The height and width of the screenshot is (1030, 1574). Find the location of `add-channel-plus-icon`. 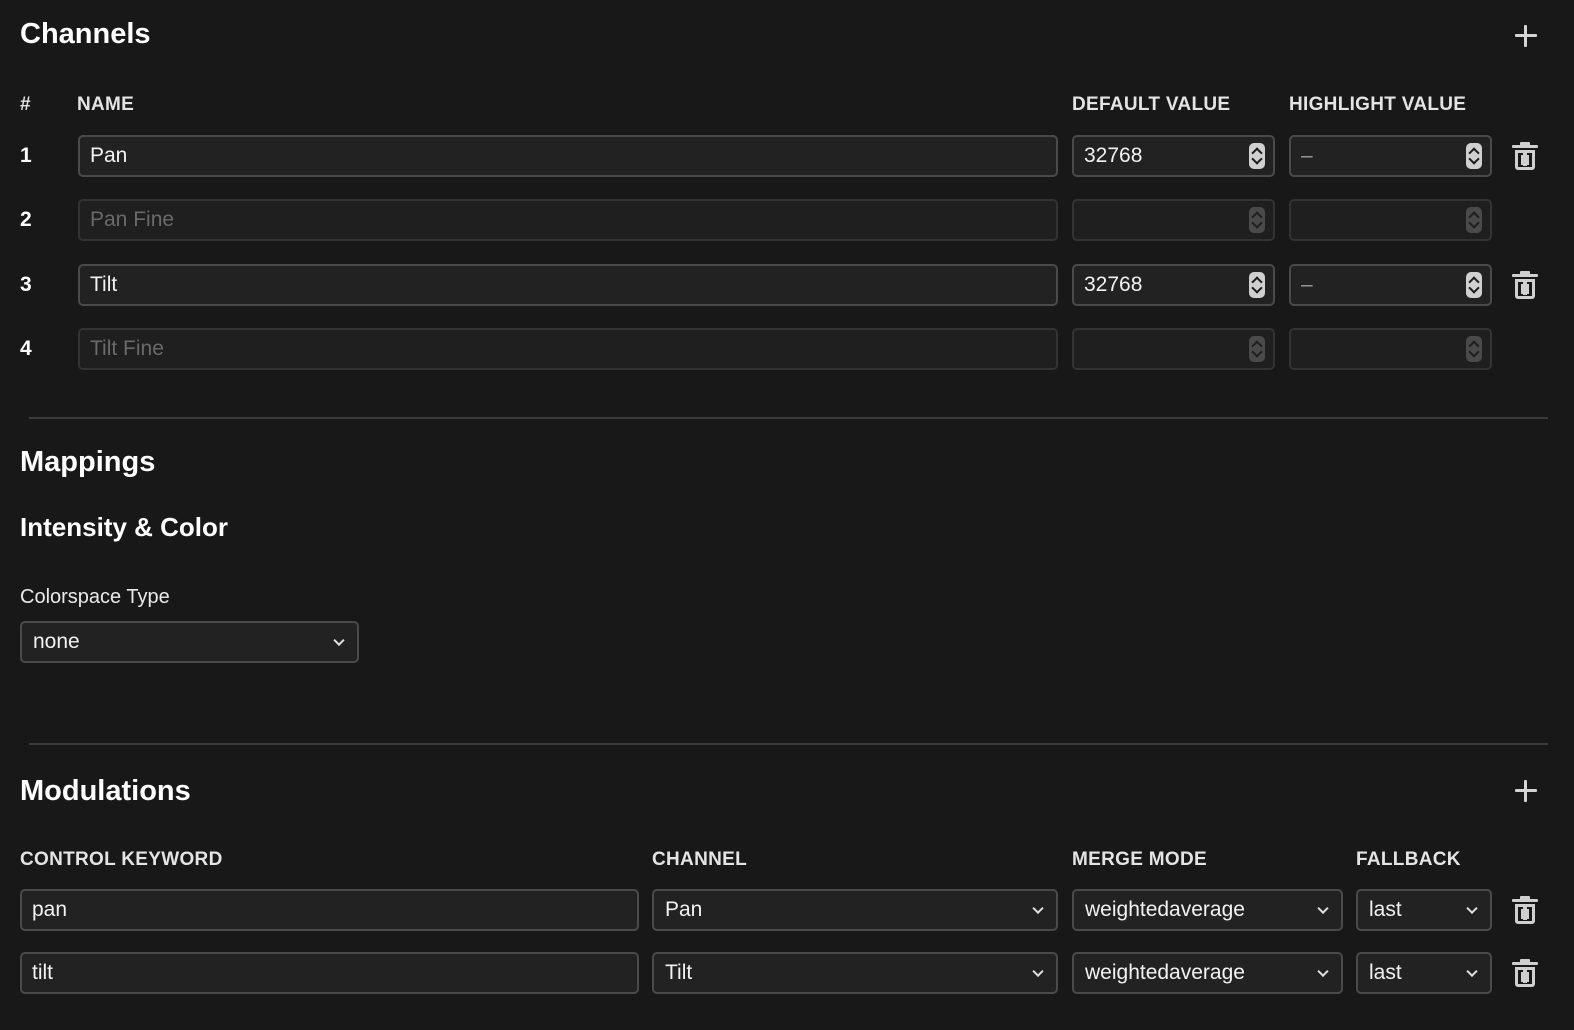

add-channel-plus-icon is located at coordinates (1526, 36).